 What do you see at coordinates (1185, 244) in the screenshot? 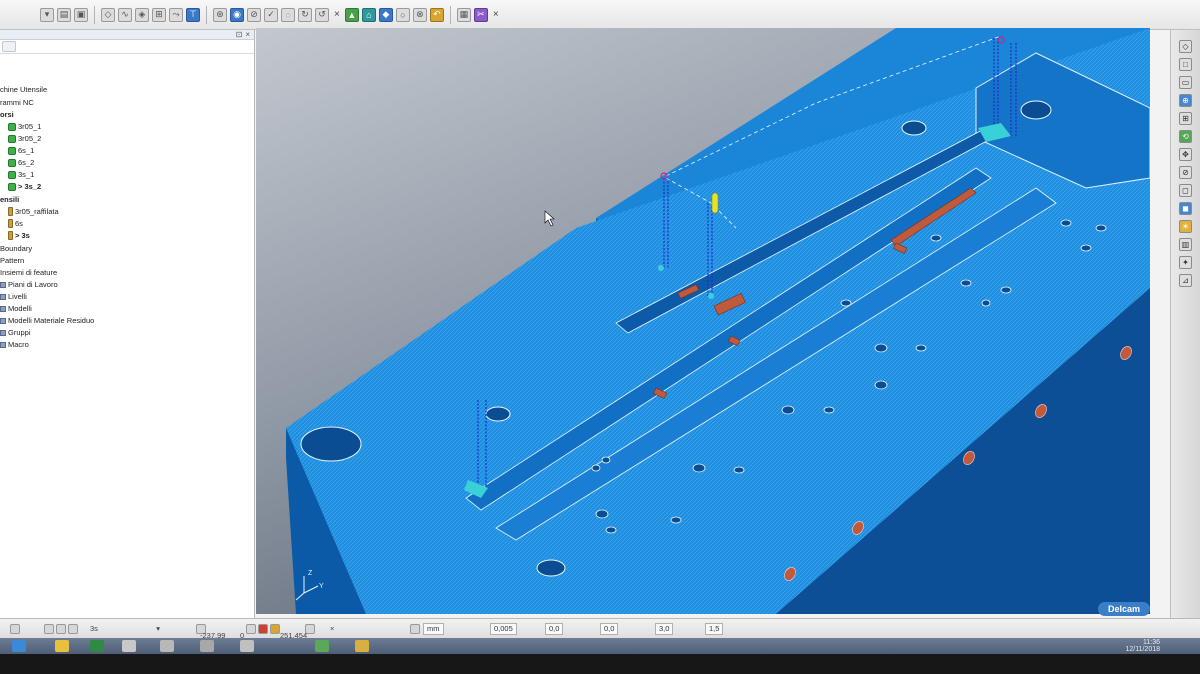
I see `stock-icon: ▥` at bounding box center [1185, 244].